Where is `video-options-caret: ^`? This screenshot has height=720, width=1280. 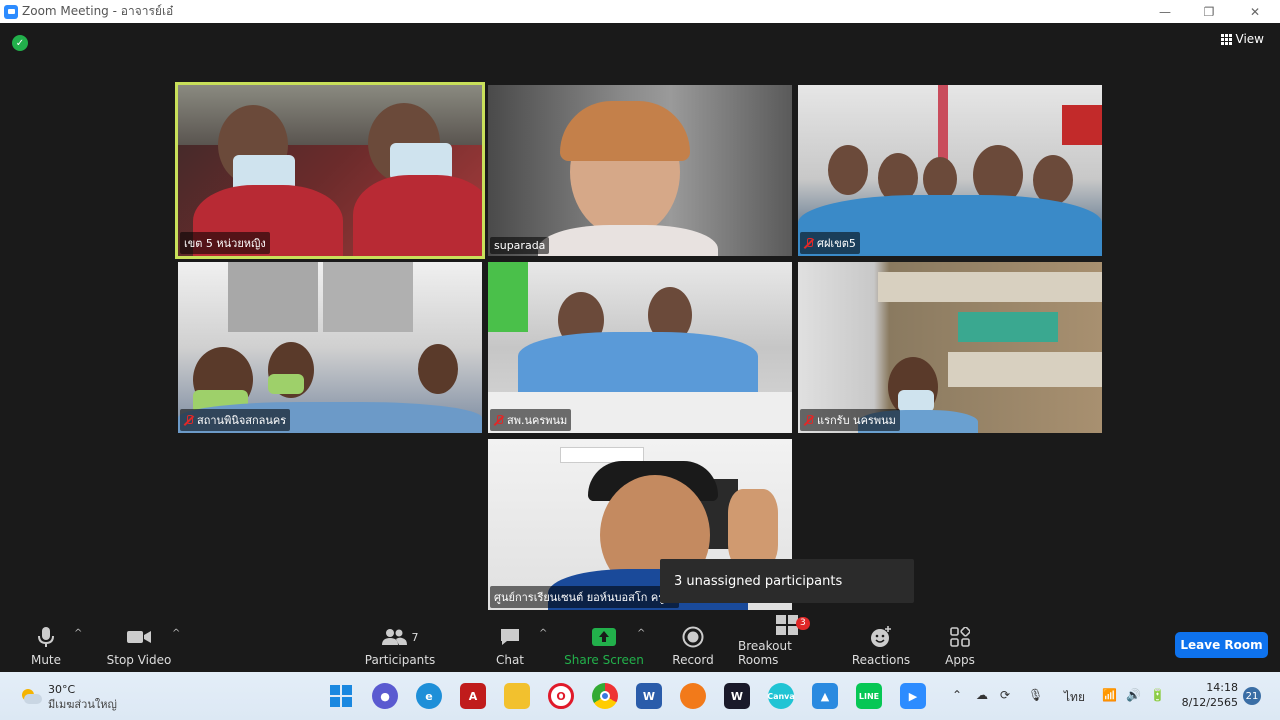
video-options-caret: ^ is located at coordinates (176, 633).